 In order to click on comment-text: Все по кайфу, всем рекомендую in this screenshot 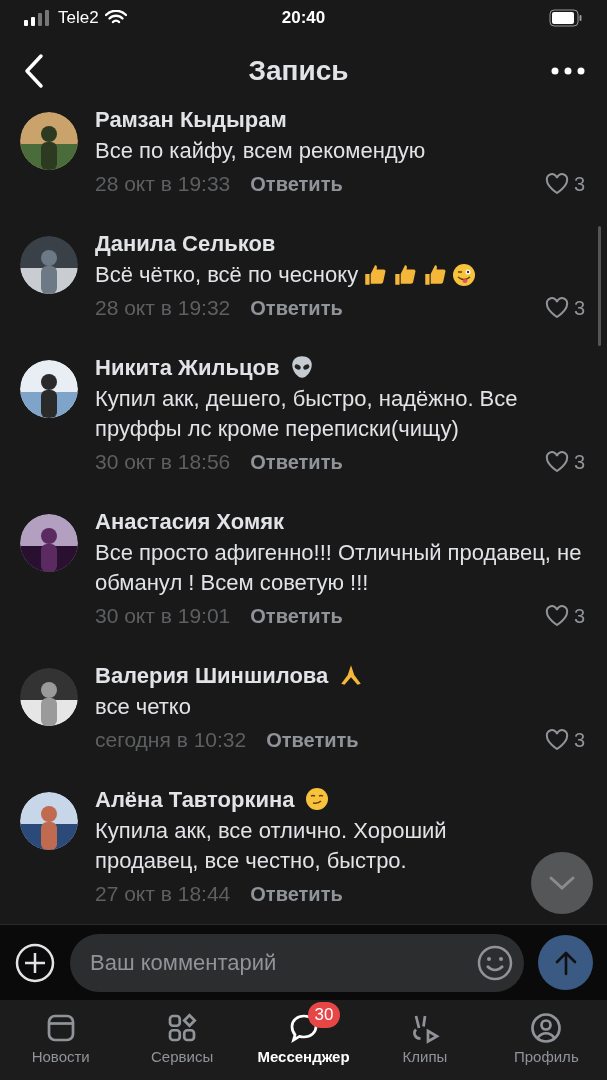, I will do `click(260, 151)`.